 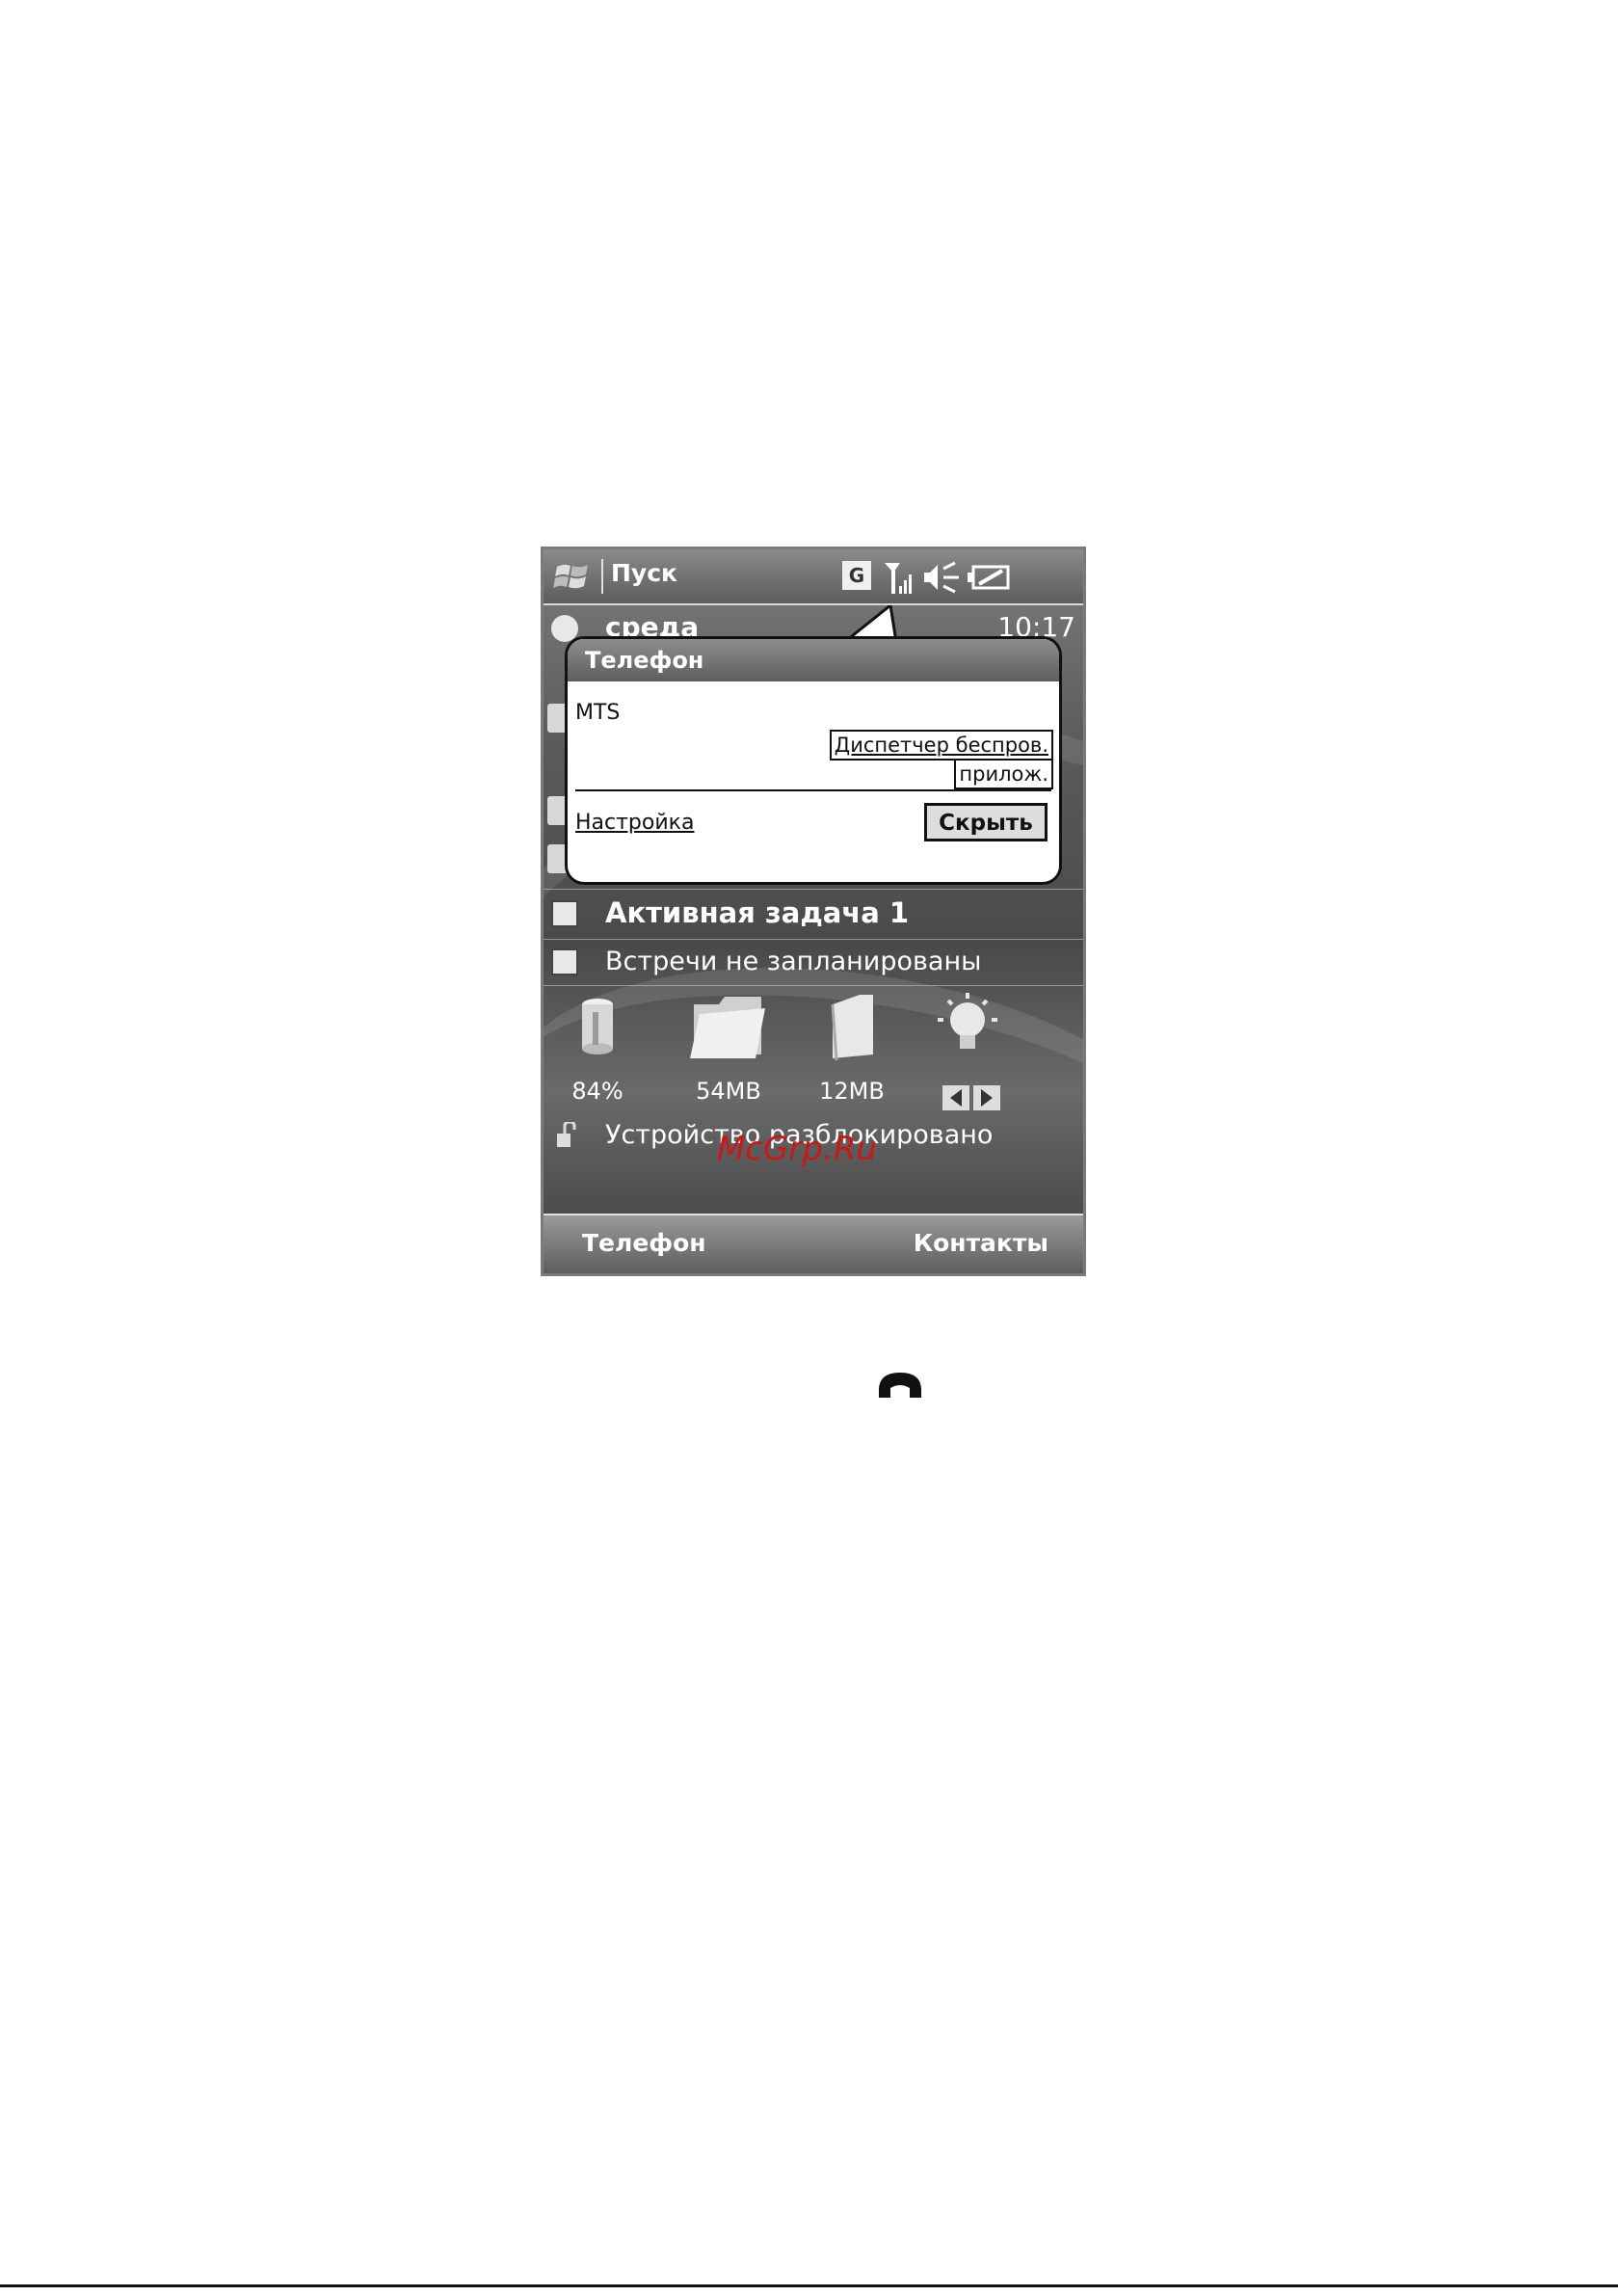 I want to click on storage-gadget: 54MB, so click(x=728, y=1048).